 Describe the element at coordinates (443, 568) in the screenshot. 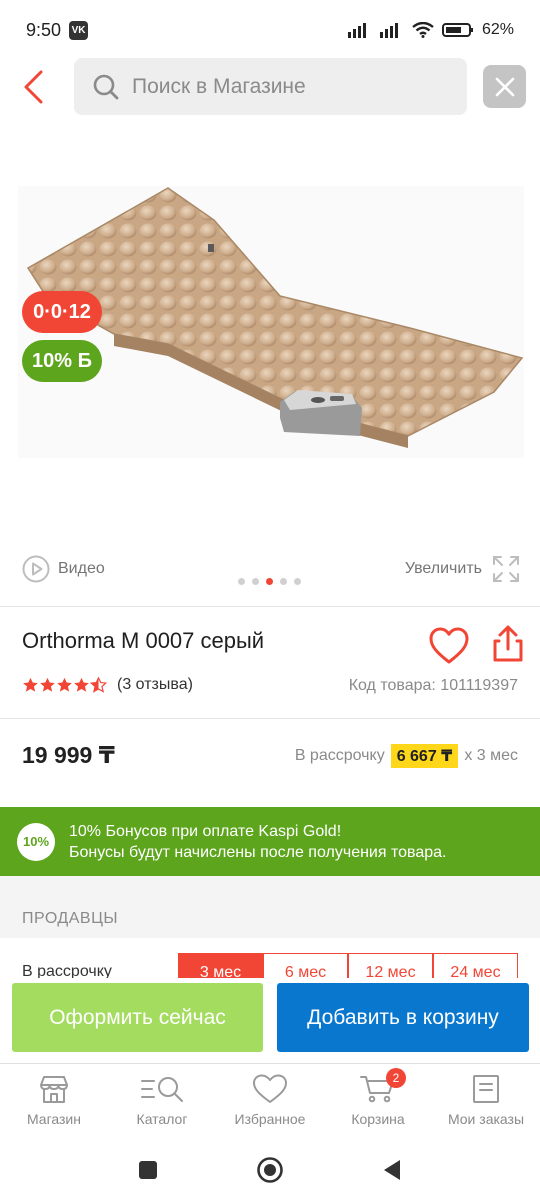

I see `zoom-label: Увеличить` at that location.